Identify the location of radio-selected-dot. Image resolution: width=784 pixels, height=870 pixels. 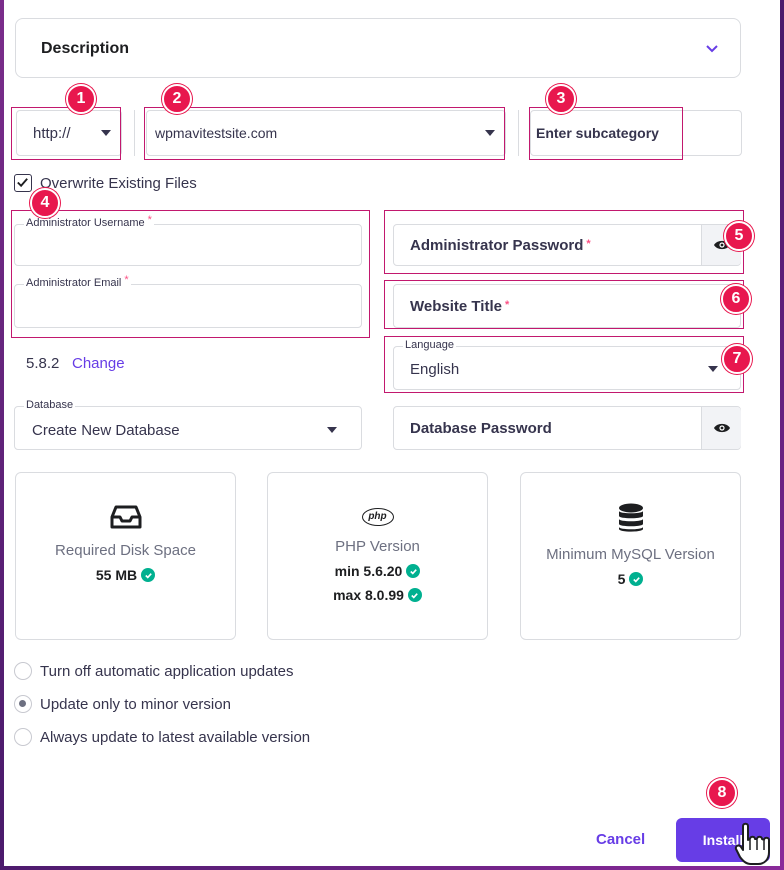
(22, 703).